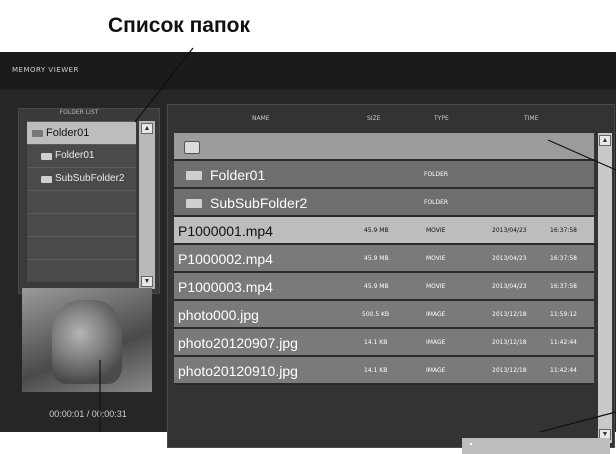 Image resolution: width=616 pixels, height=454 pixels. What do you see at coordinates (259, 203) in the screenshot?
I see `file-name: SubSubFolder2` at bounding box center [259, 203].